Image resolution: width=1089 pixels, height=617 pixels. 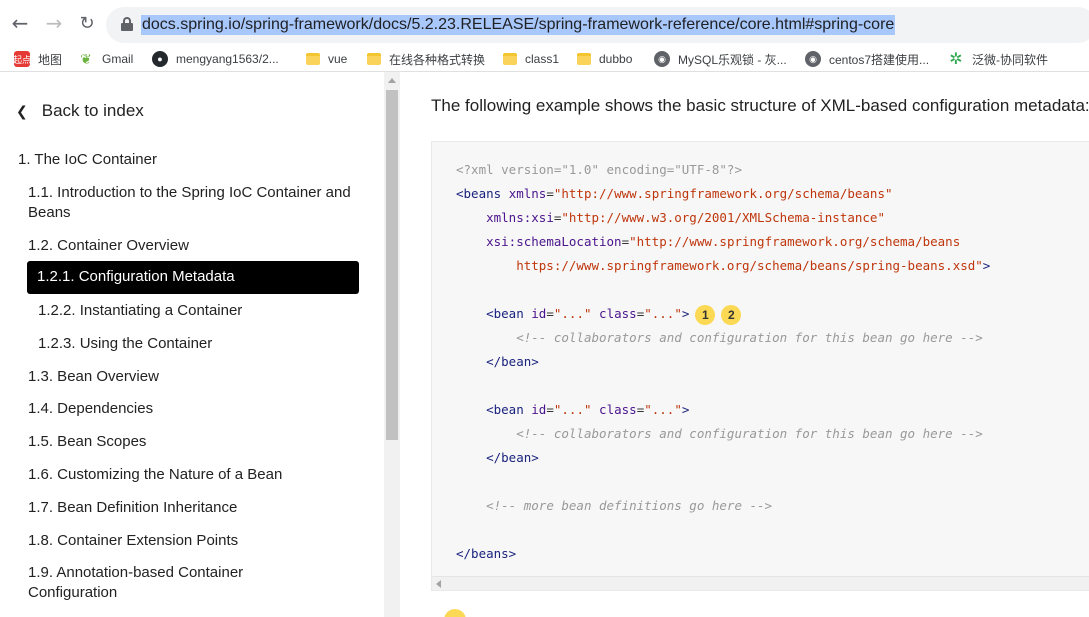 I want to click on bookmark-class1: class1, so click(x=531, y=59).